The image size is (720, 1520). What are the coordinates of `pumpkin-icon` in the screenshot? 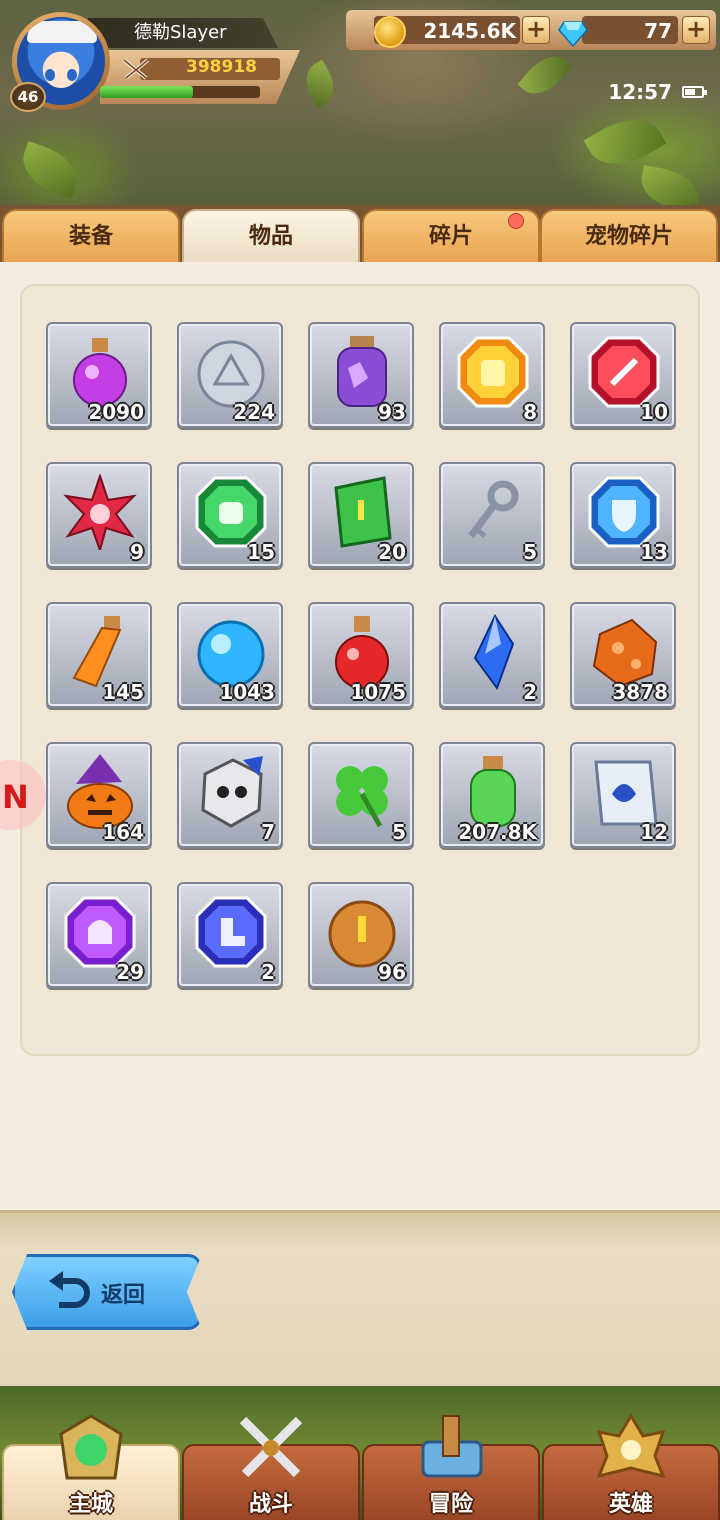 It's located at (100, 791).